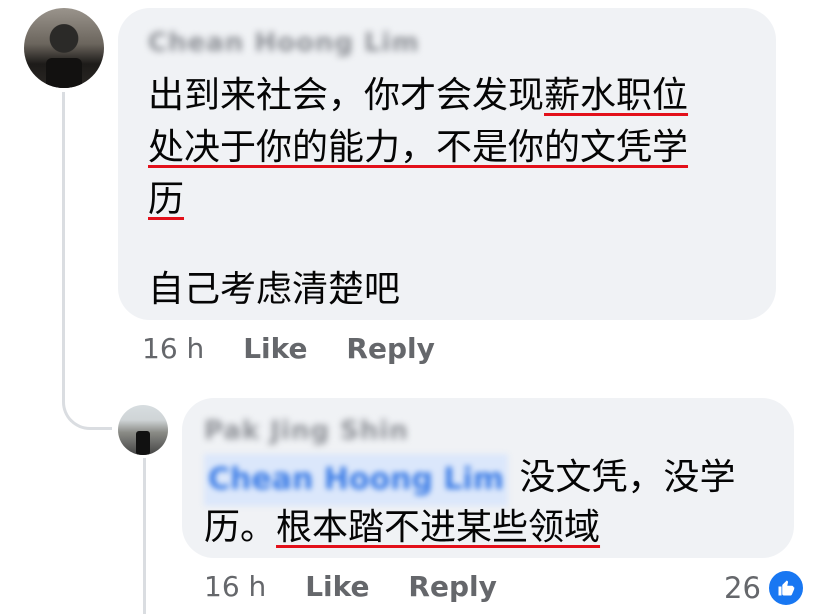 This screenshot has width=828, height=614. I want to click on comment-text-line: 处决于你的能力，不是你的文凭学, so click(418, 148).